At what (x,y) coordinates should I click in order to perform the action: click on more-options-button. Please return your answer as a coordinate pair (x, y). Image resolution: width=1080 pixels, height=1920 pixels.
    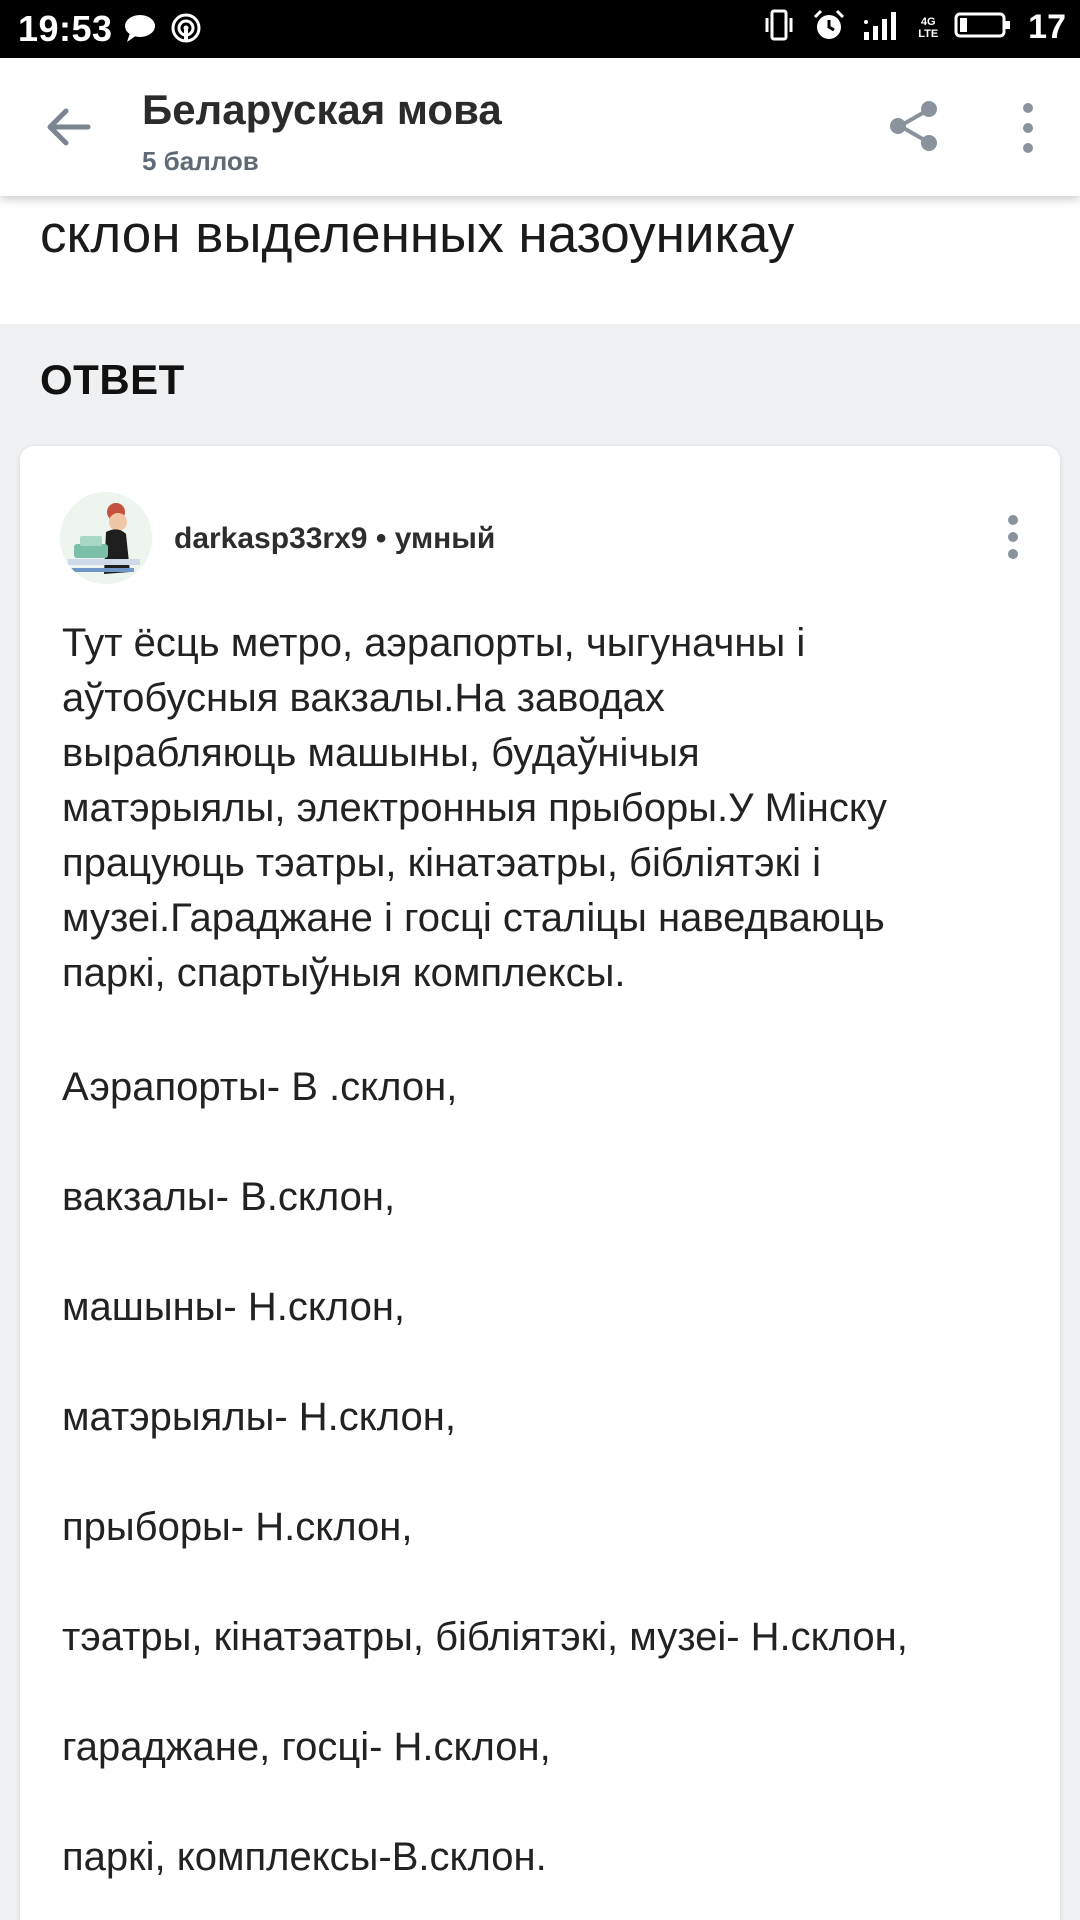
    Looking at the image, I should click on (1028, 128).